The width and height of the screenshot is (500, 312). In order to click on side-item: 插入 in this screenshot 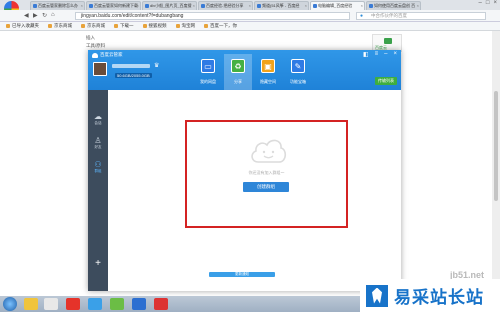, I will do `click(95, 38)`.